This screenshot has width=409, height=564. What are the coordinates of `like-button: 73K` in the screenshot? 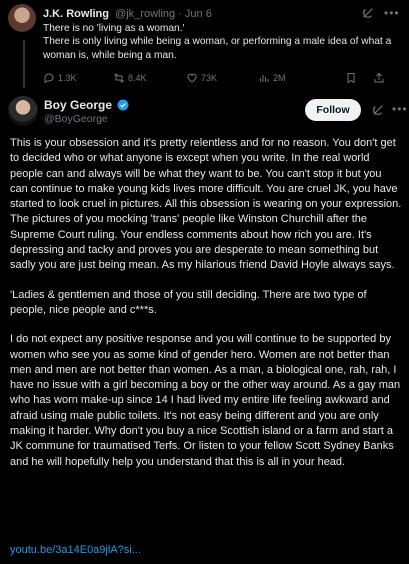 It's located at (201, 78).